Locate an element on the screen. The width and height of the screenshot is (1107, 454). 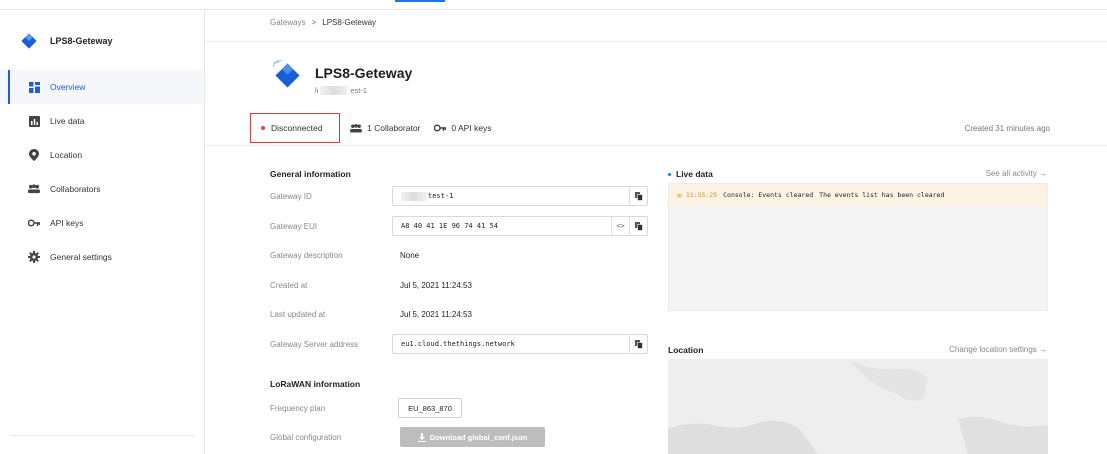
copy-server-address-button is located at coordinates (638, 344).